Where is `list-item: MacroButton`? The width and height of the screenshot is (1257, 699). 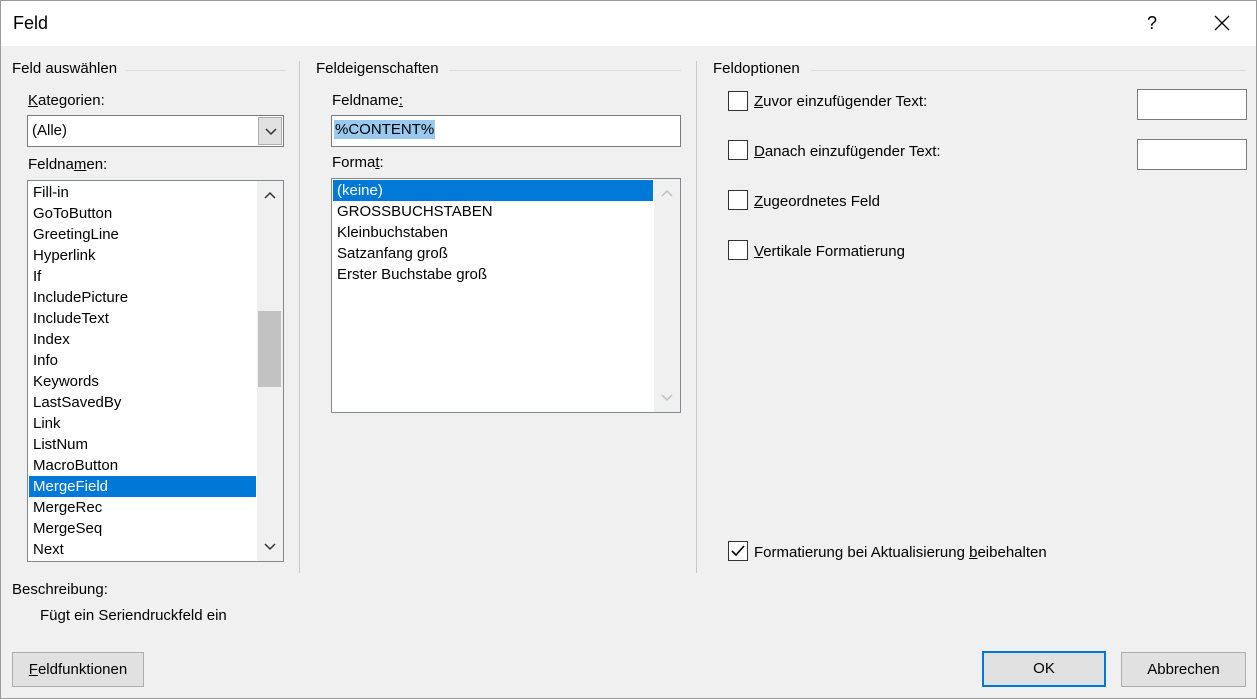 list-item: MacroButton is located at coordinates (142, 465).